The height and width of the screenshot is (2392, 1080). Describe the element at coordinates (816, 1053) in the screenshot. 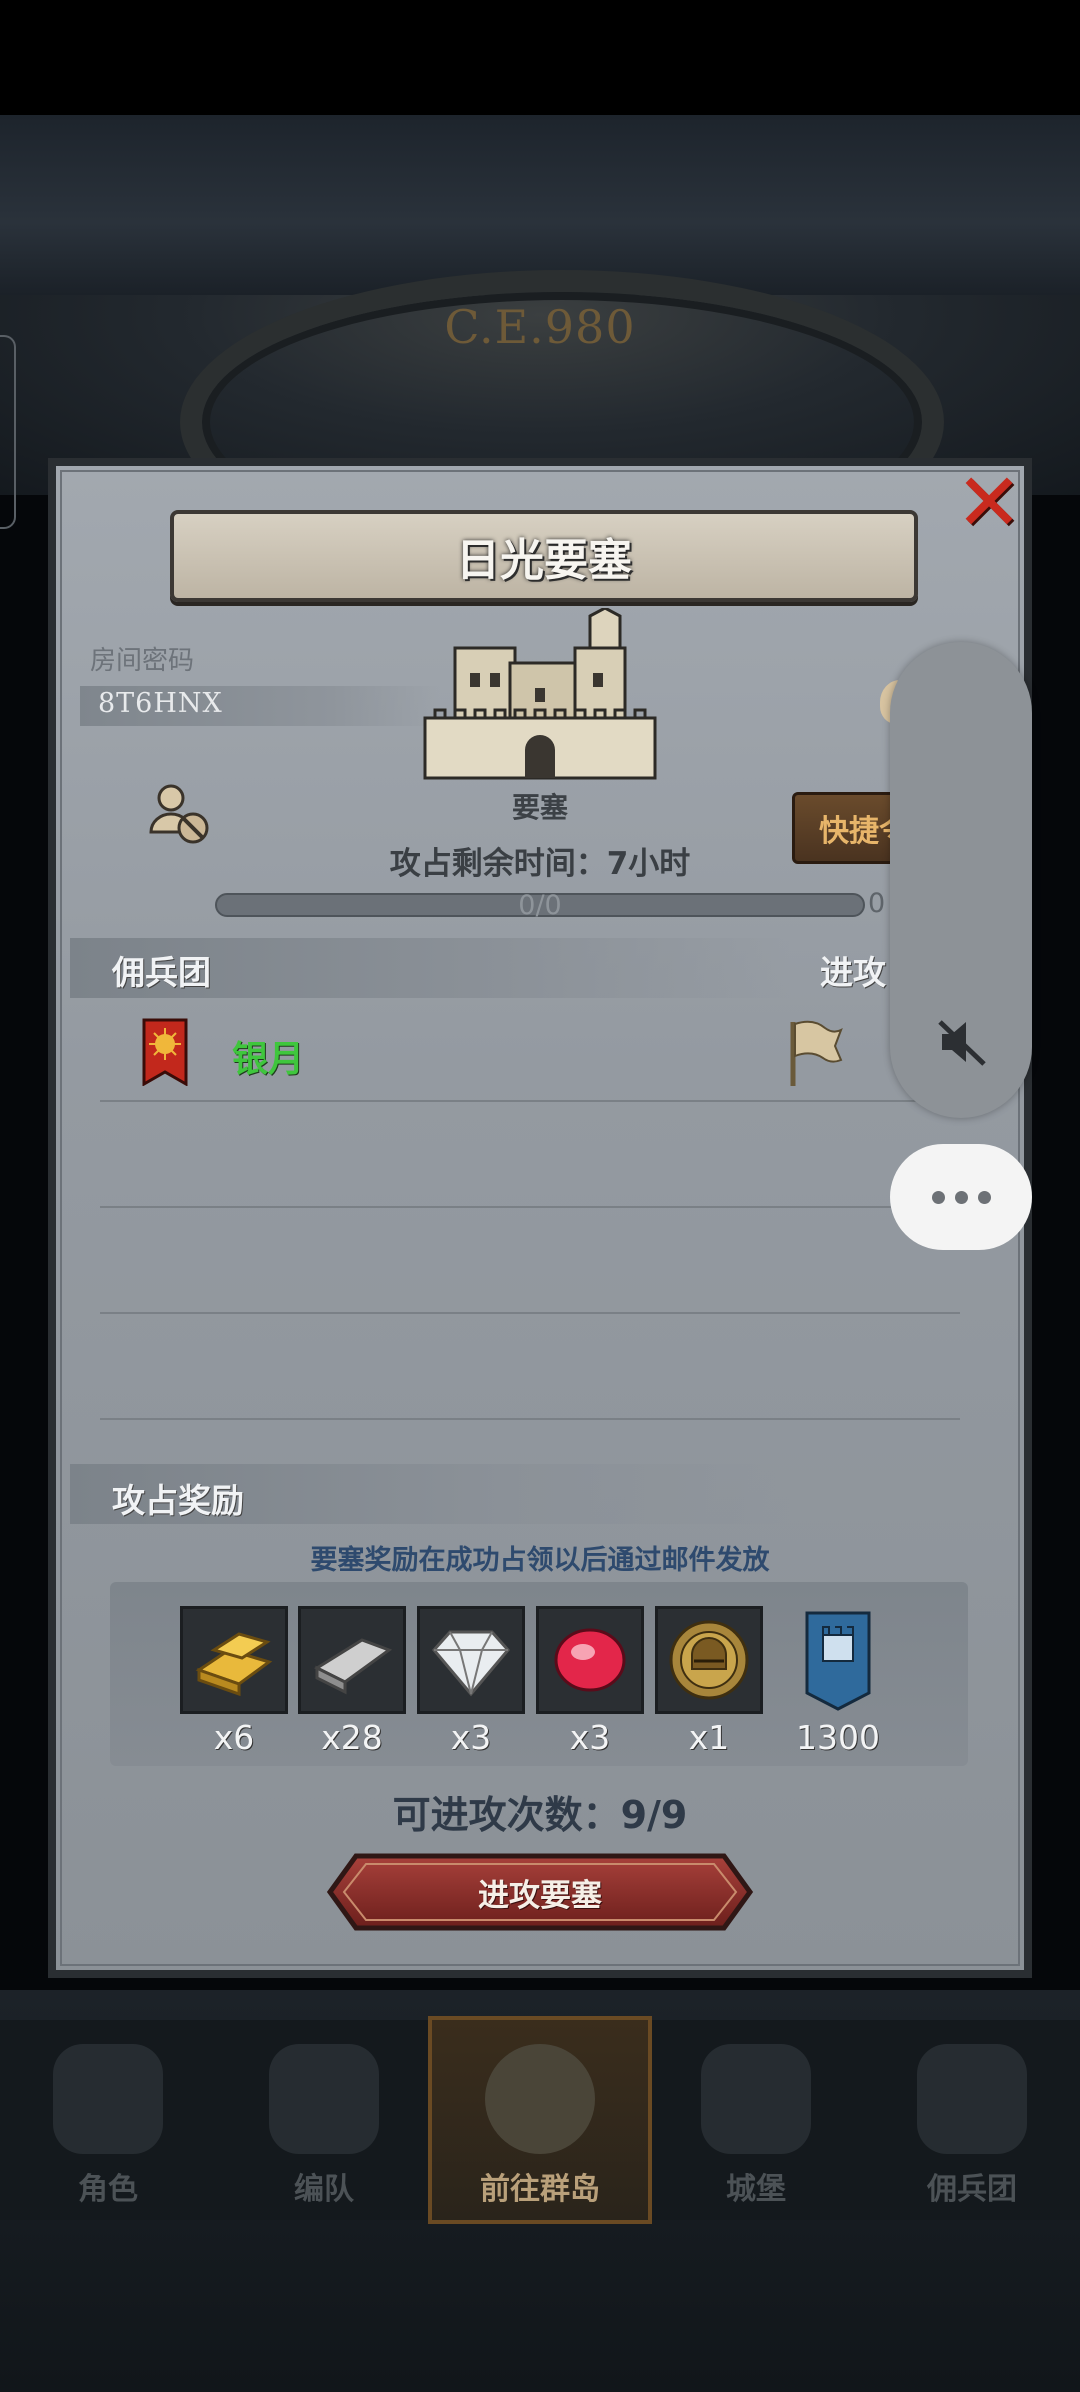

I see `flag-icon` at that location.